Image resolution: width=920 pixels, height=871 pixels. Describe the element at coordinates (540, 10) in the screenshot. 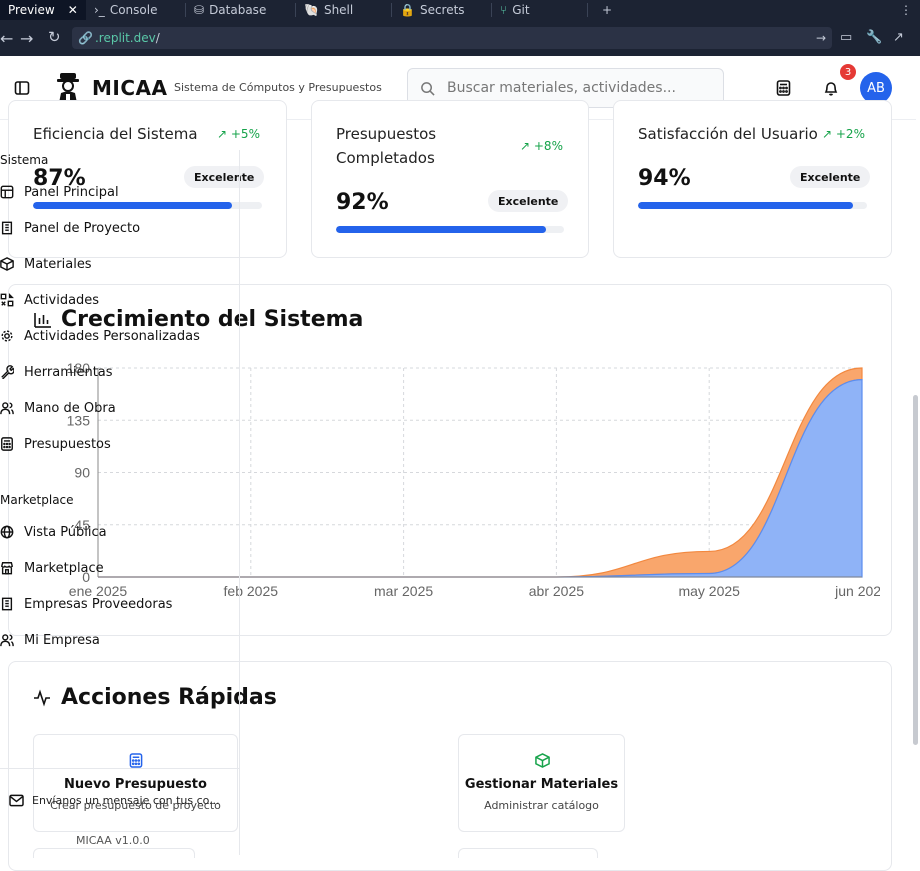

I see `tab-git: ⑂ Git` at that location.